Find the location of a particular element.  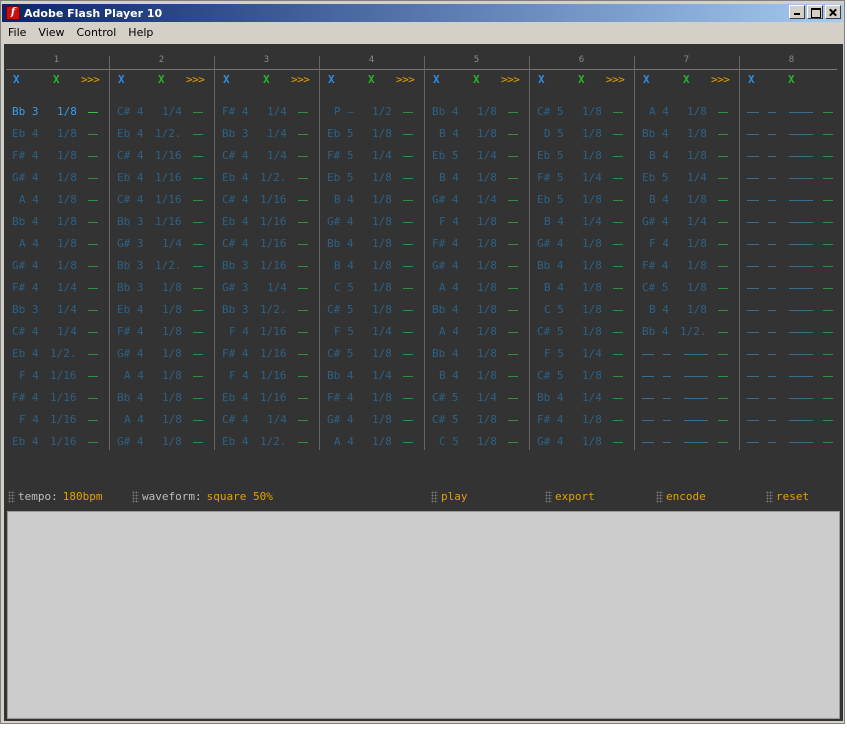

waveform-control: waveform: square 50% is located at coordinates (202, 496).